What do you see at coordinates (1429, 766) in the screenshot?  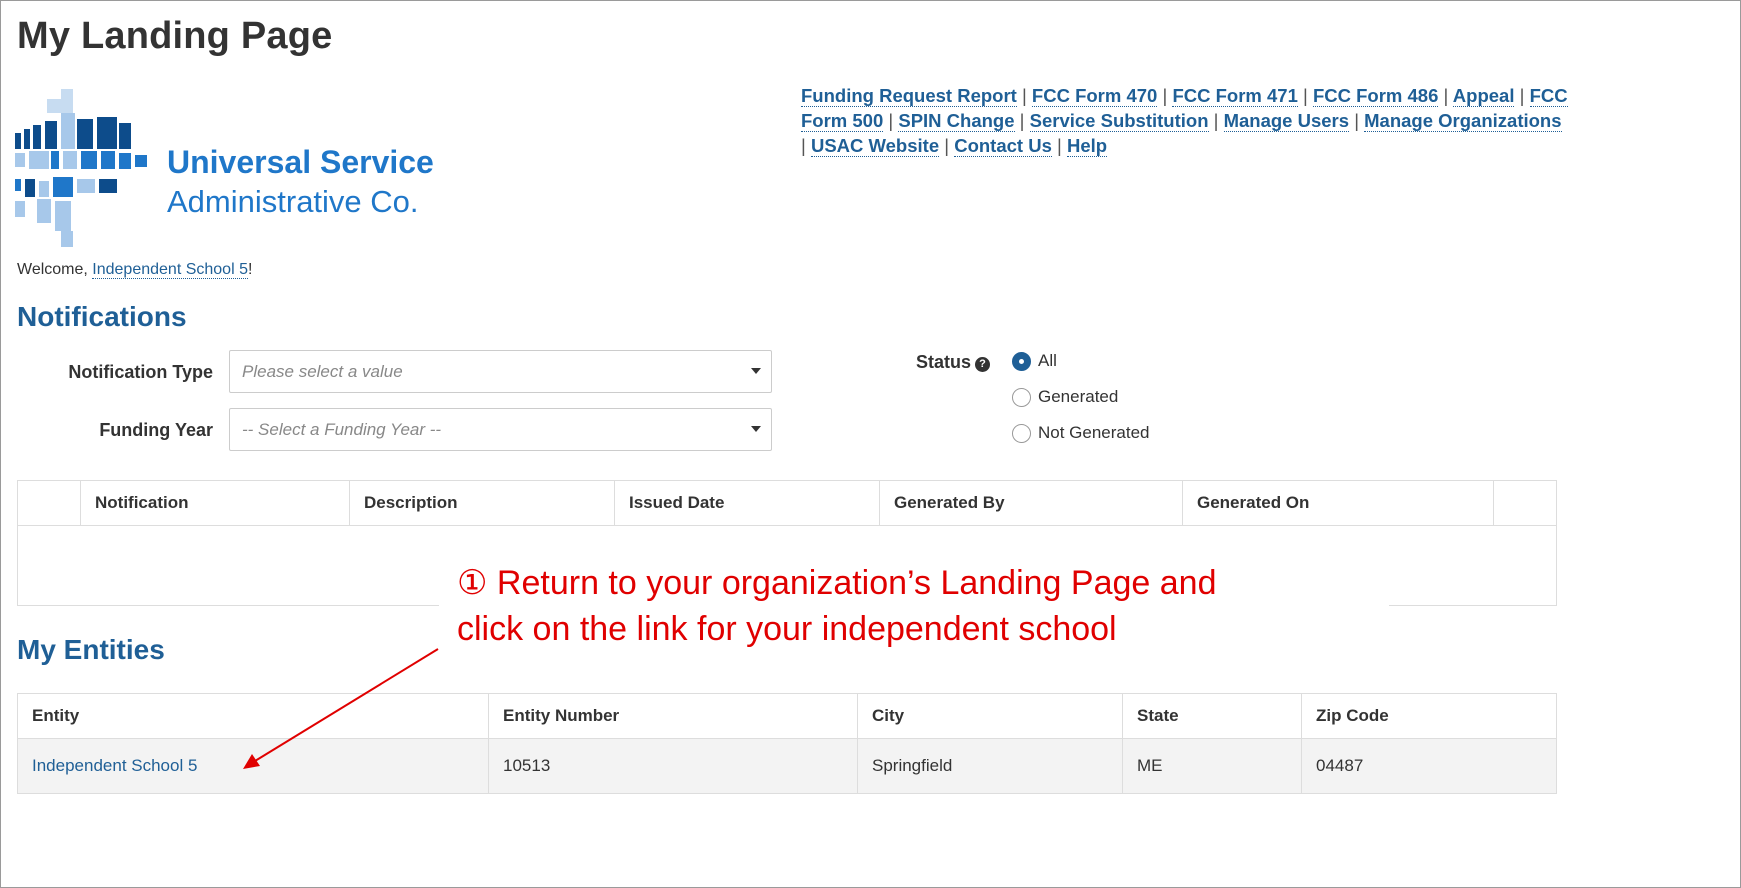 I see `zip-code-cell: 04487` at bounding box center [1429, 766].